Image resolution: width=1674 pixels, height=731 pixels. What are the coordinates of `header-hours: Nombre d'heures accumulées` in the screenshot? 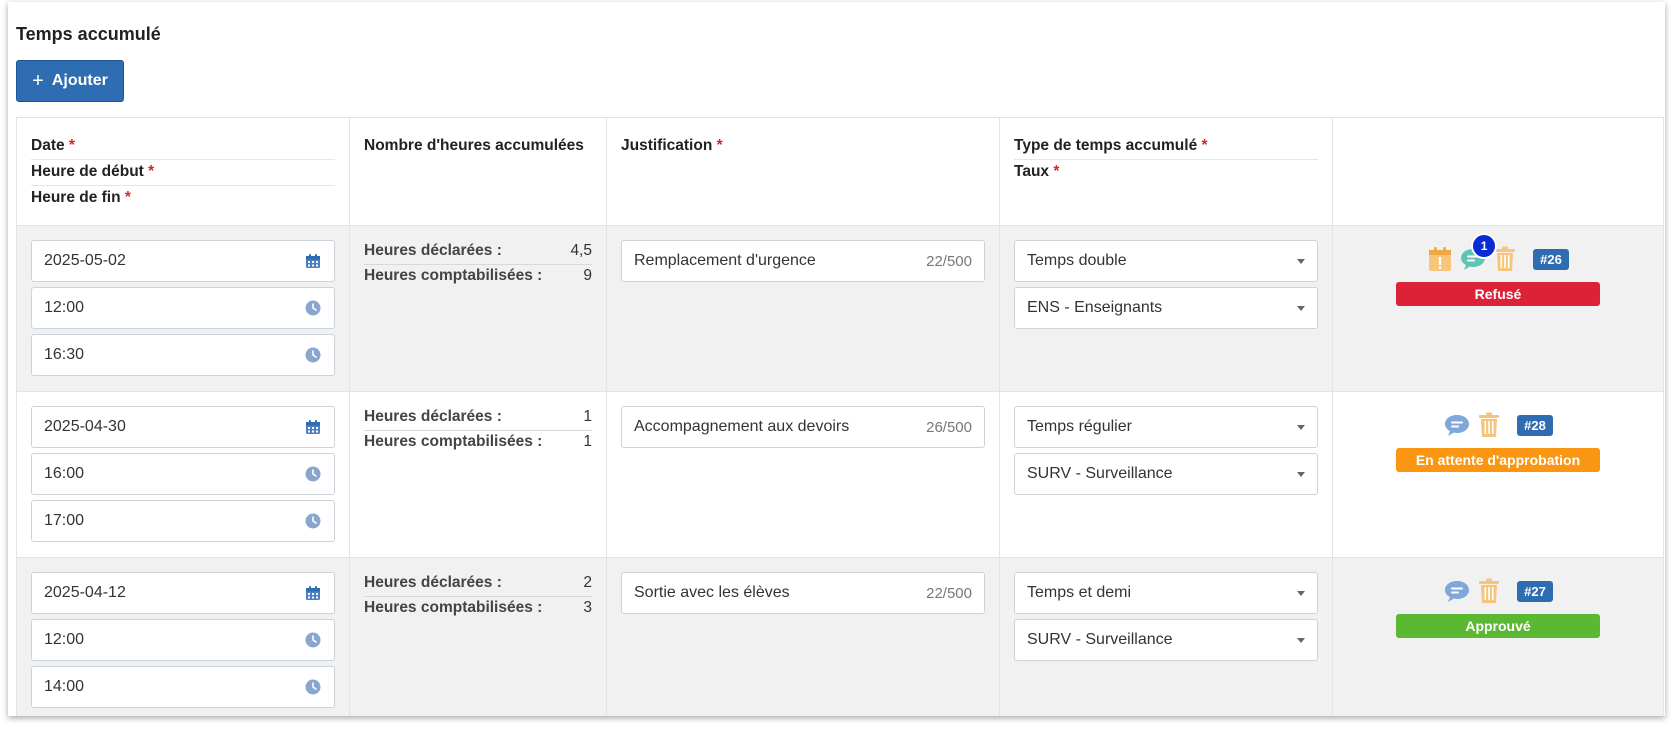 It's located at (478, 171).